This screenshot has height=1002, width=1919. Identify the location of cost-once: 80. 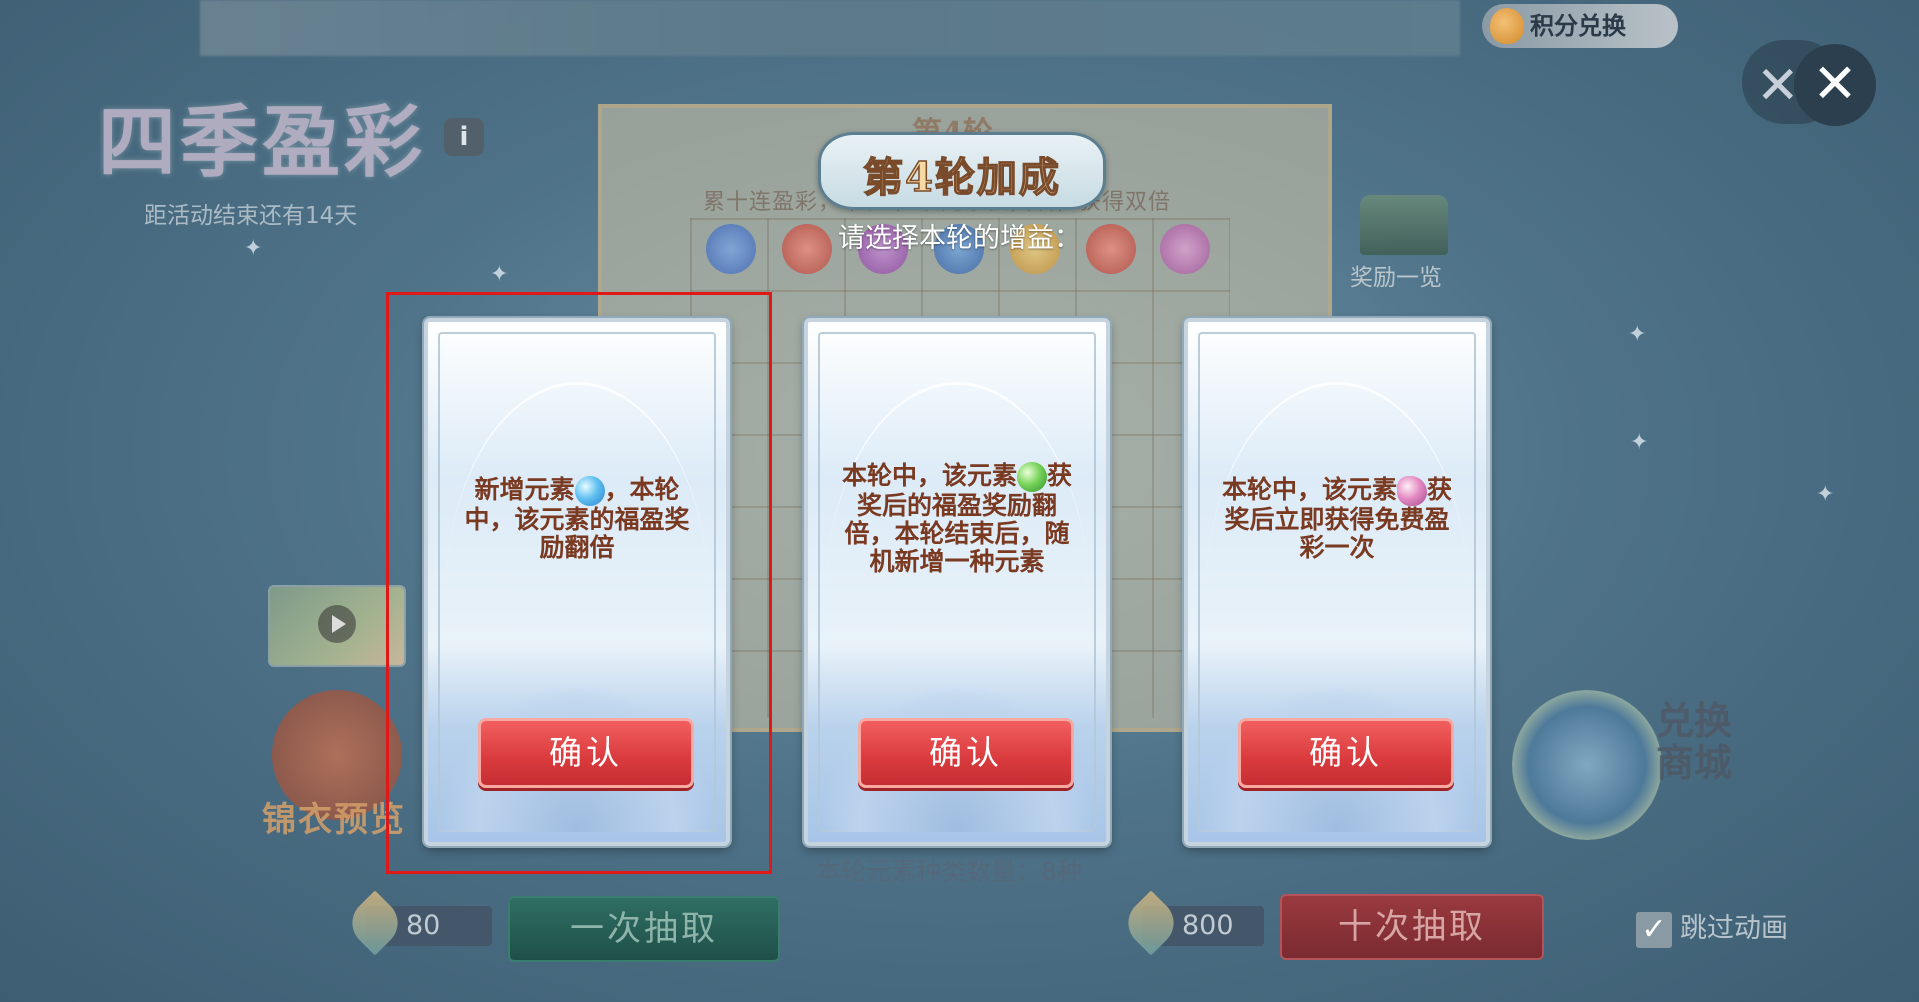
(417, 923).